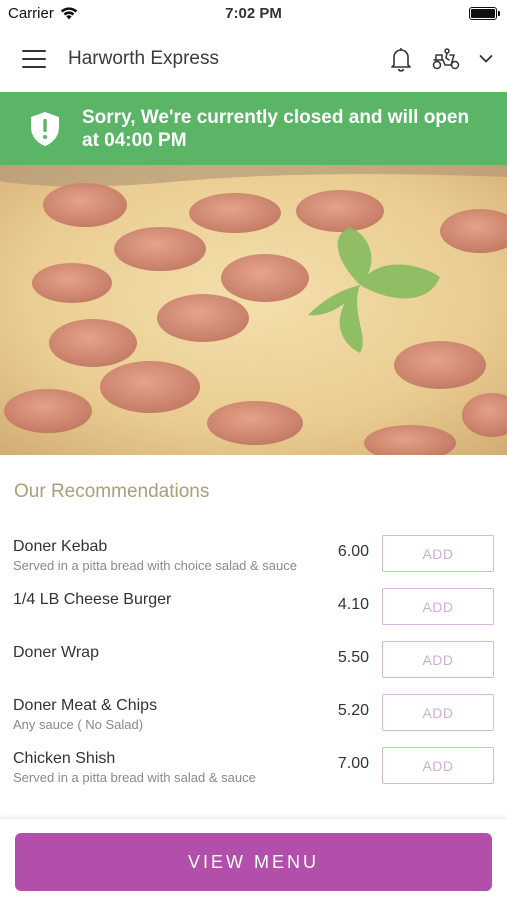 The height and width of the screenshot is (900, 507). What do you see at coordinates (353, 551) in the screenshot?
I see `item-price: 6.00` at bounding box center [353, 551].